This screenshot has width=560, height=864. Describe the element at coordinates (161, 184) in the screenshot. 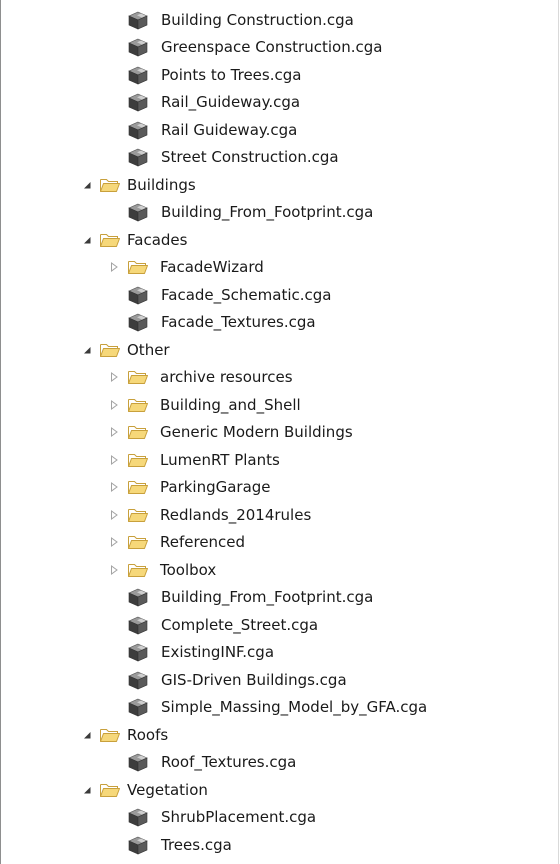

I see `tree-item-label: Buildings` at that location.